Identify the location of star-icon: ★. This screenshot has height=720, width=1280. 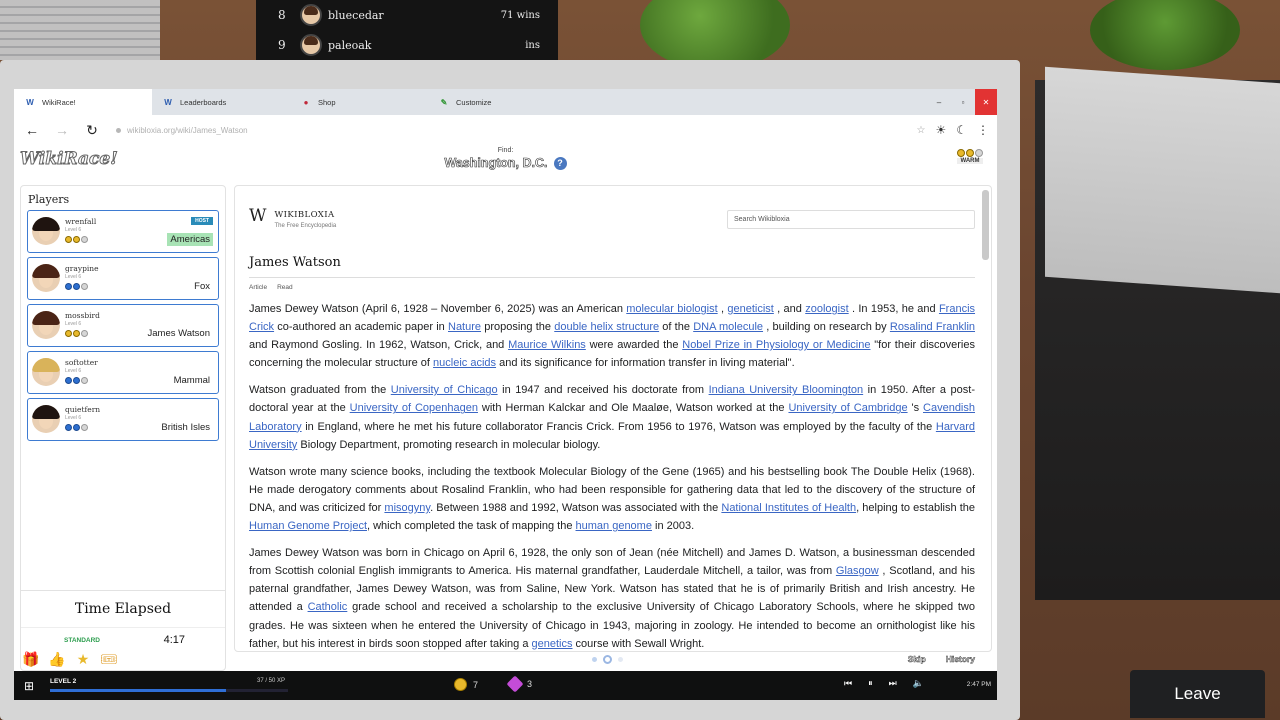
(83, 659).